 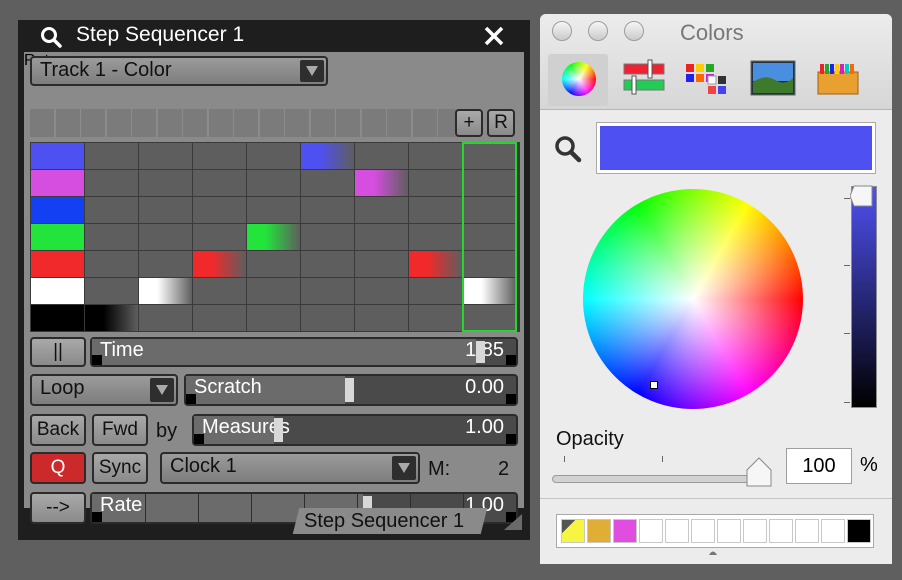 I want to click on measures-slider-handle, so click(x=278, y=430).